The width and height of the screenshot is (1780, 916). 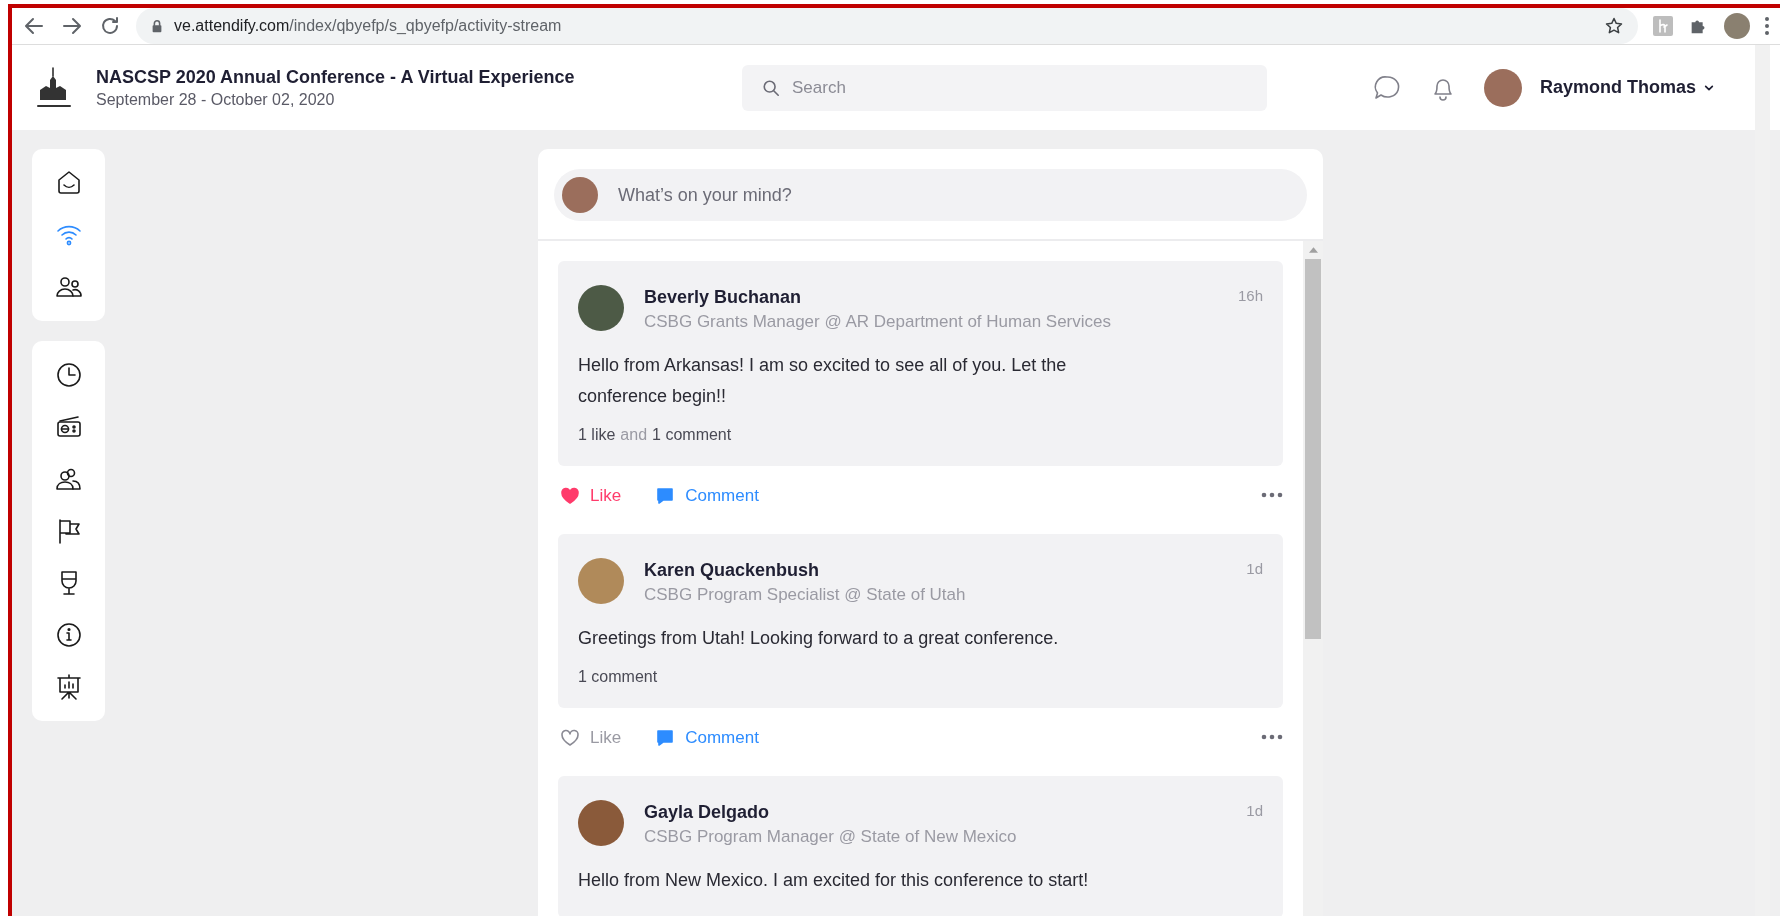 I want to click on author-role: CSBG Grants Manager @ AR Department of Human Services, so click(x=878, y=322).